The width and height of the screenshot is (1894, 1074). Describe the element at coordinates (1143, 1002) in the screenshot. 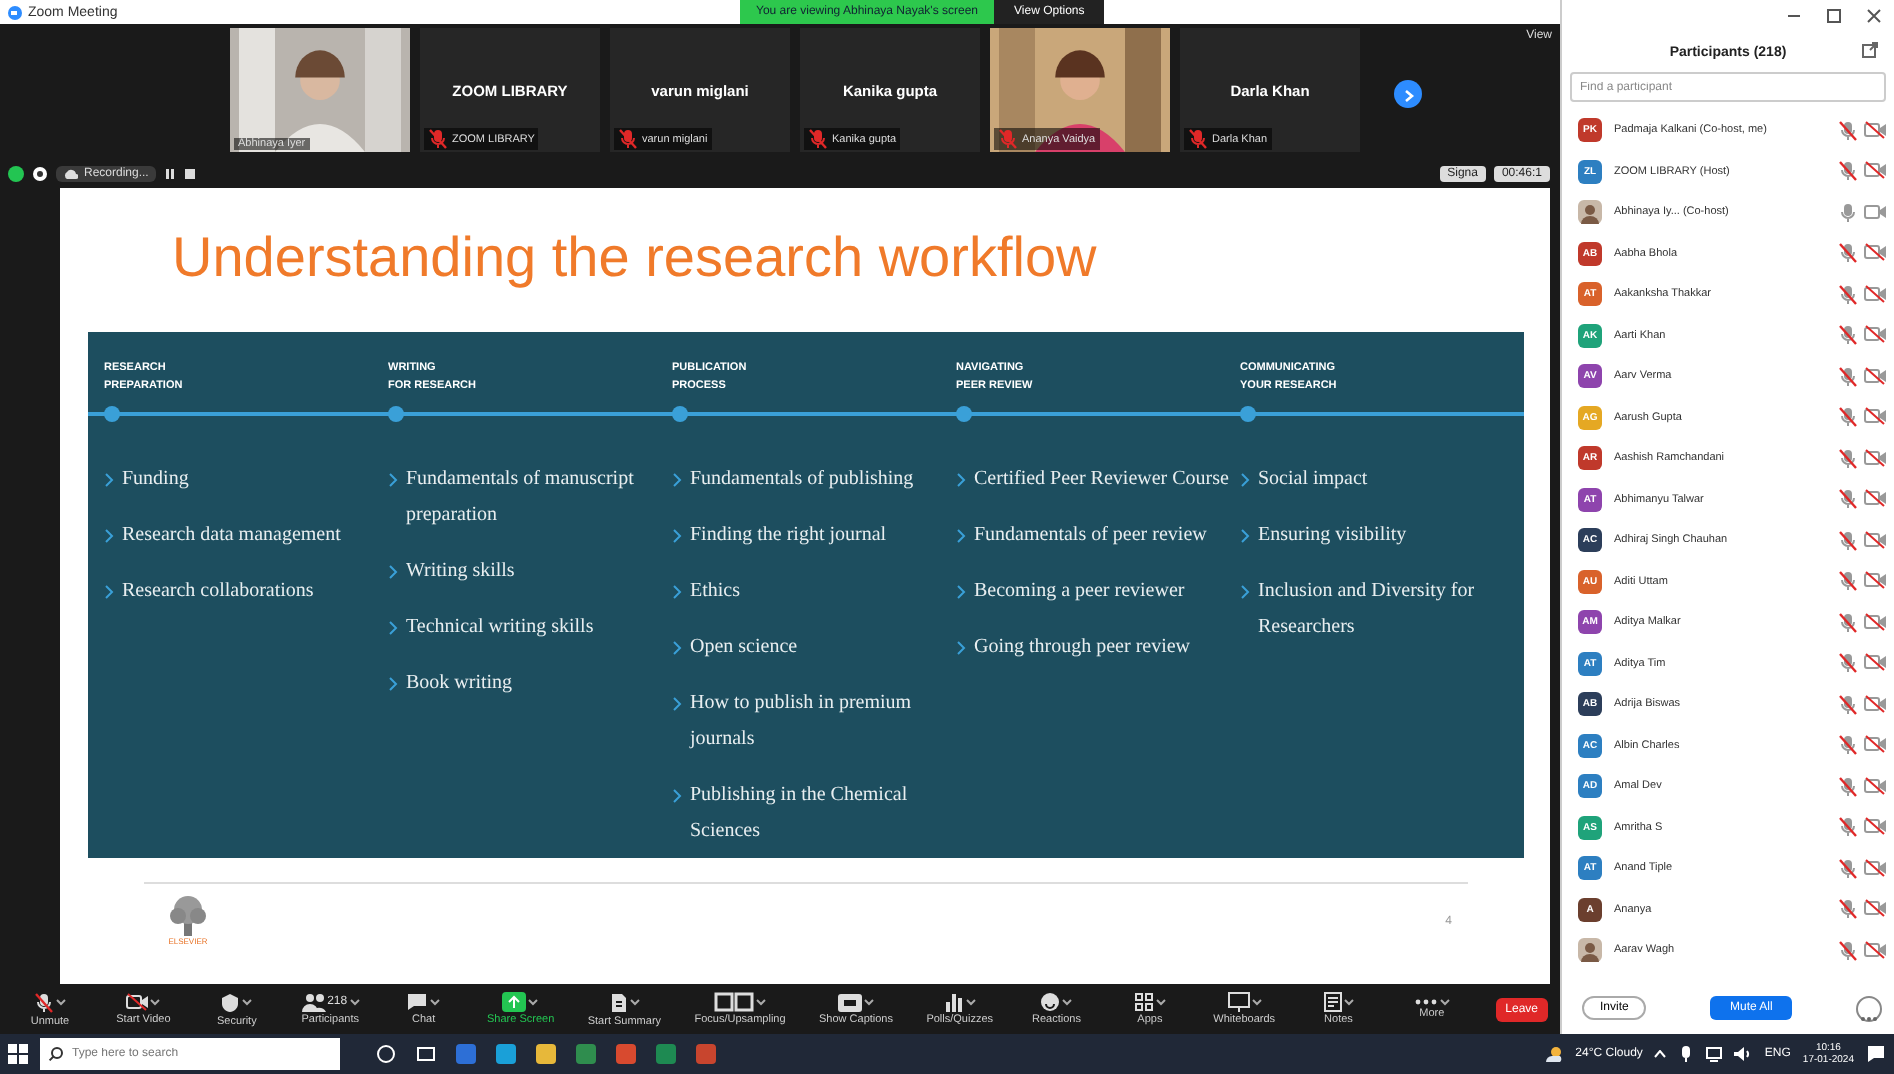

I see `apps-icon` at that location.